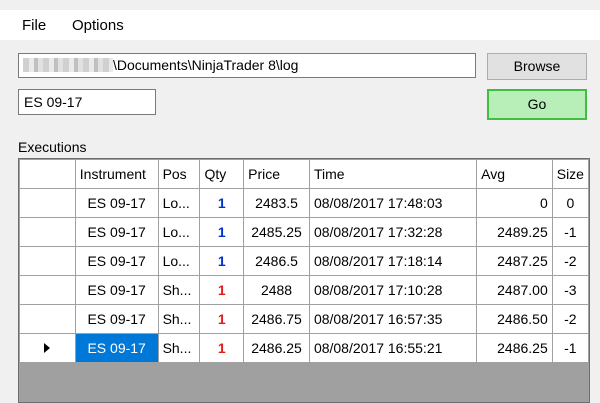  What do you see at coordinates (514, 174) in the screenshot?
I see `col-header-avg: Avg` at bounding box center [514, 174].